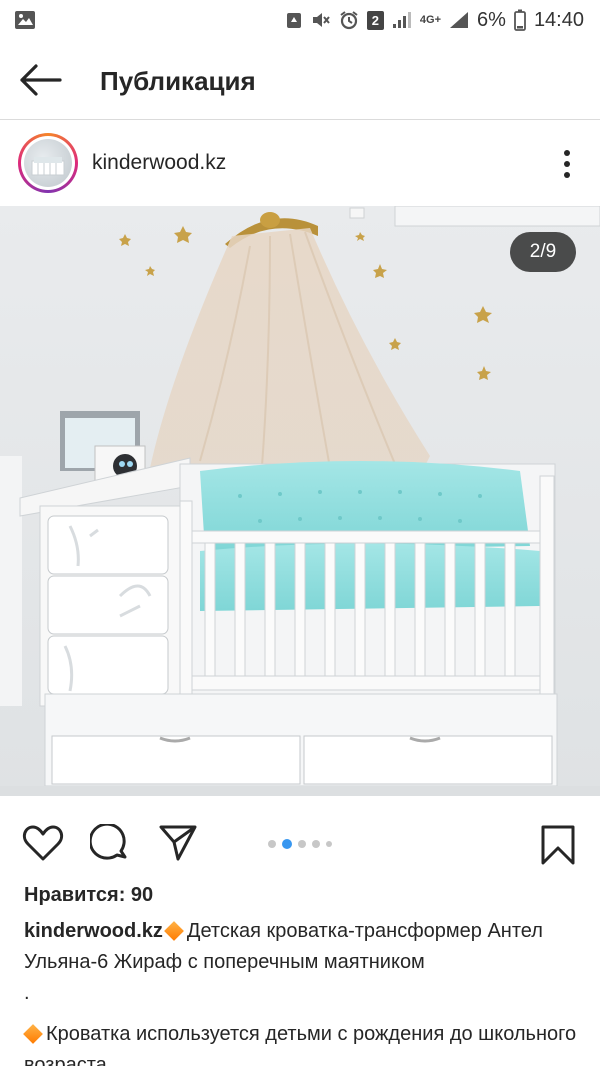  Describe the element at coordinates (543, 252) in the screenshot. I see `image-counter: 2/9` at that location.